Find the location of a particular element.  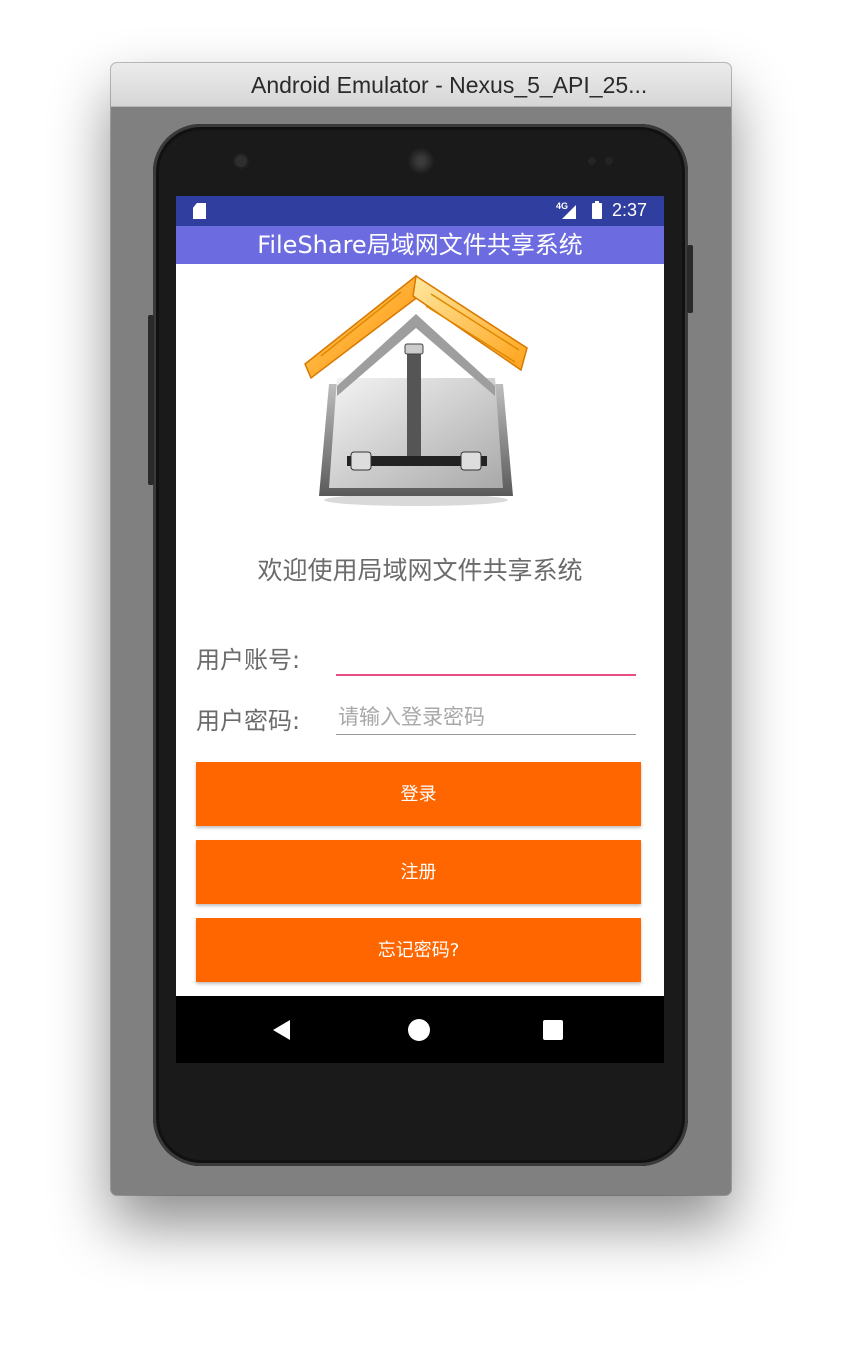

recents-icon is located at coordinates (553, 1030).